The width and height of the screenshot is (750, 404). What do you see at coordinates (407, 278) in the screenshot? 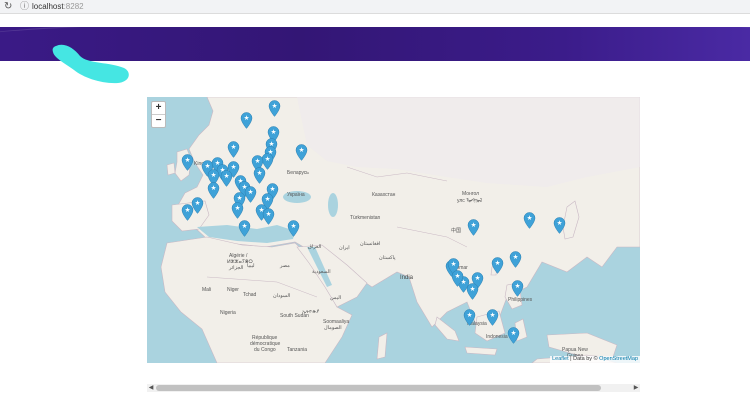
I see `label-india: India` at bounding box center [407, 278].